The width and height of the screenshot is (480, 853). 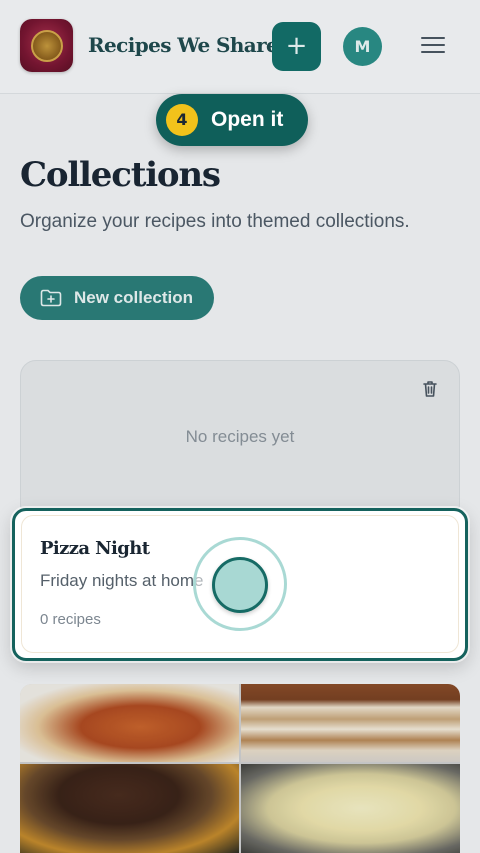 I want to click on mashed-potatoes-photo, so click(x=350, y=808).